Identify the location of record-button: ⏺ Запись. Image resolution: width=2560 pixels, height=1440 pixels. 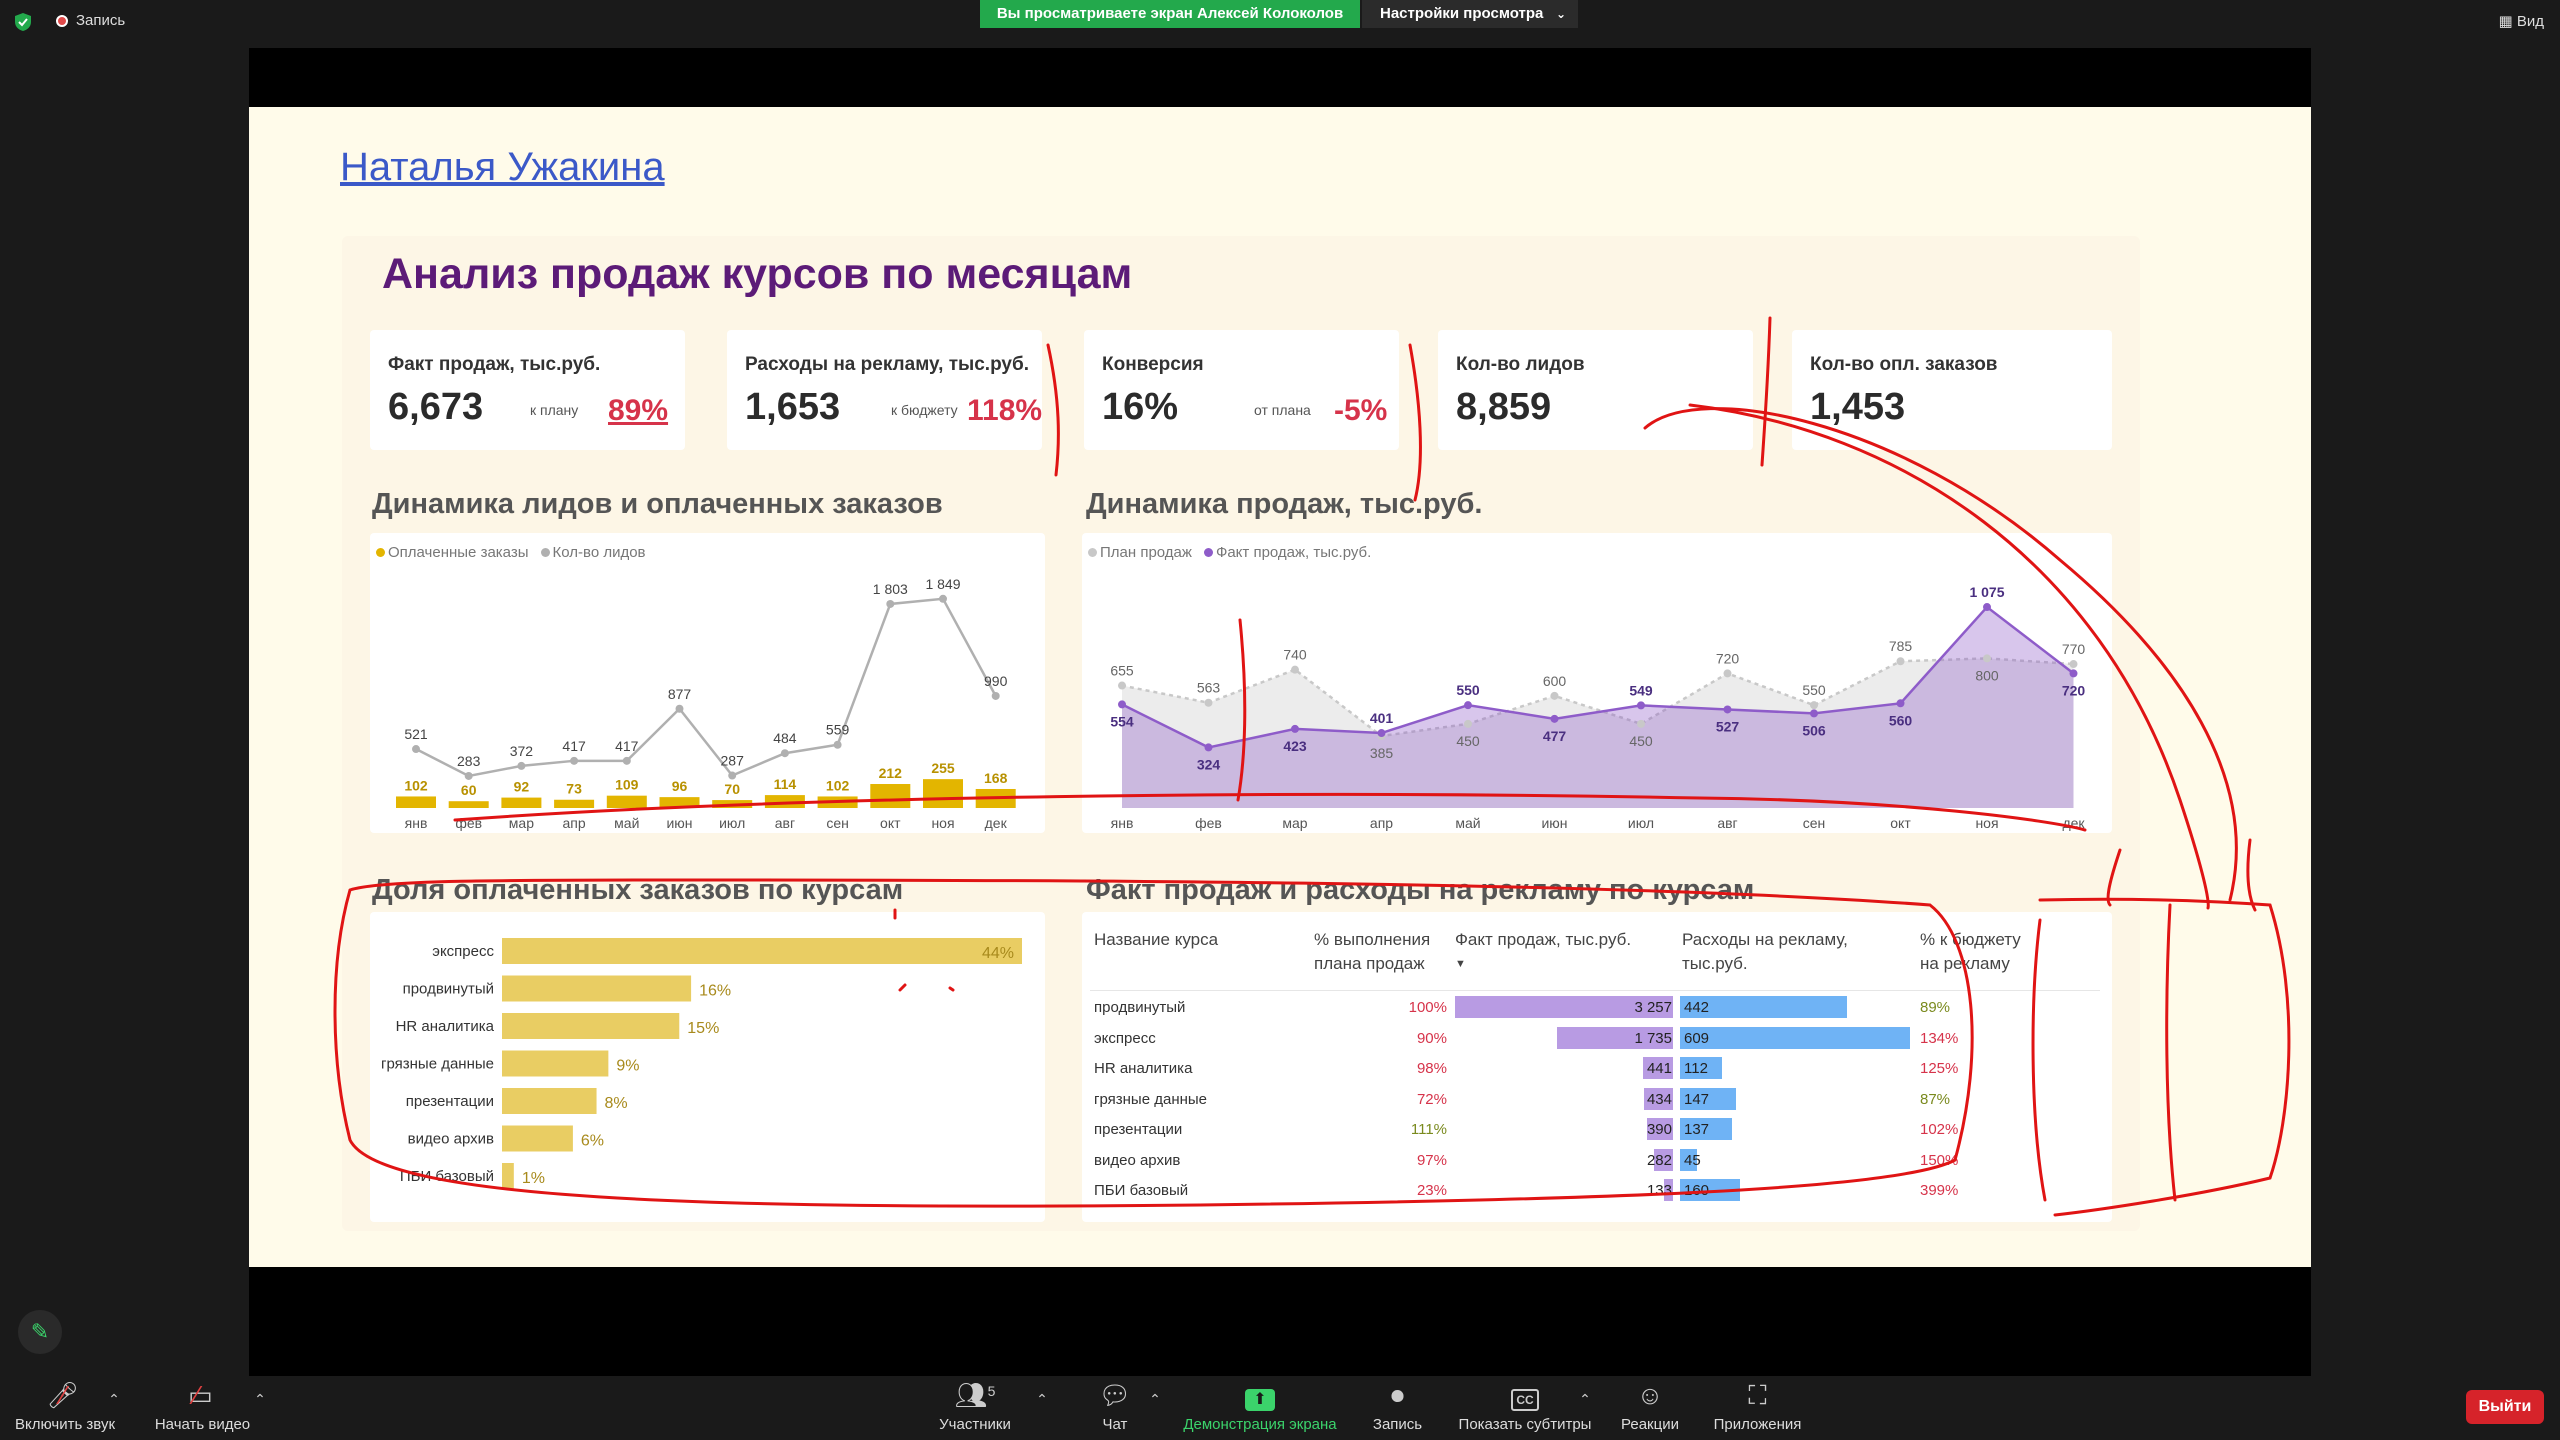
(1397, 1406).